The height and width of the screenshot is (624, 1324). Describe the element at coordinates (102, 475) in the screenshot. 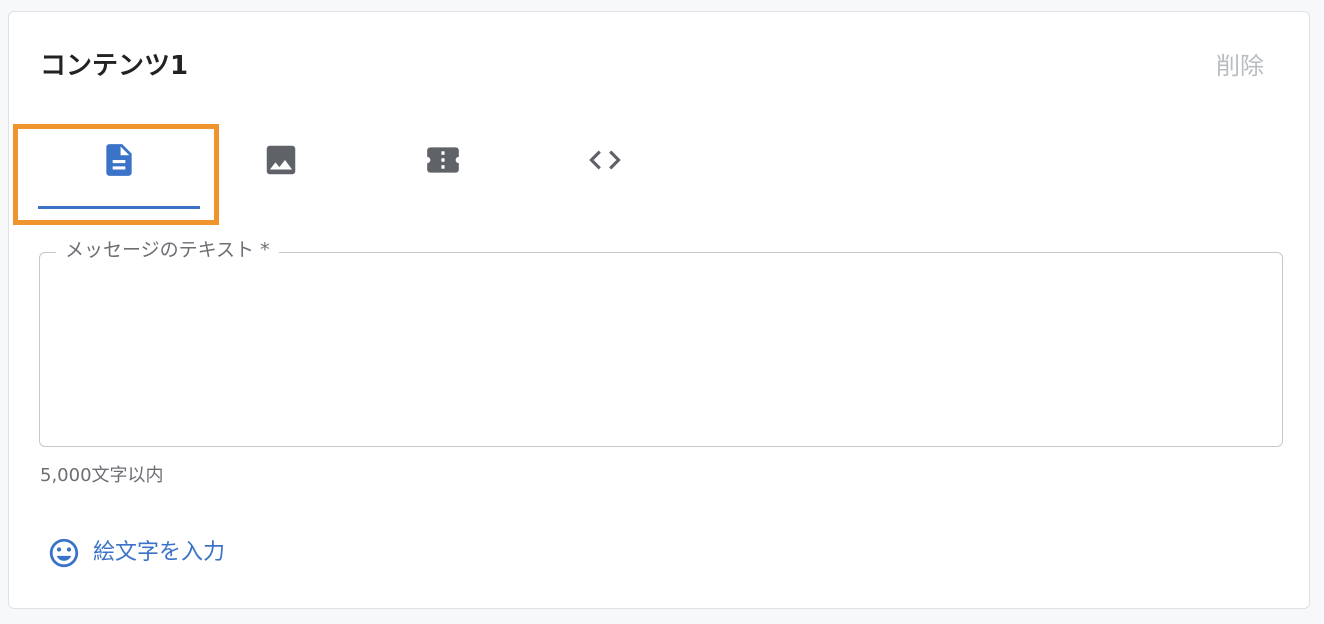

I see `character-limit-hint: 5,000文字以内` at that location.